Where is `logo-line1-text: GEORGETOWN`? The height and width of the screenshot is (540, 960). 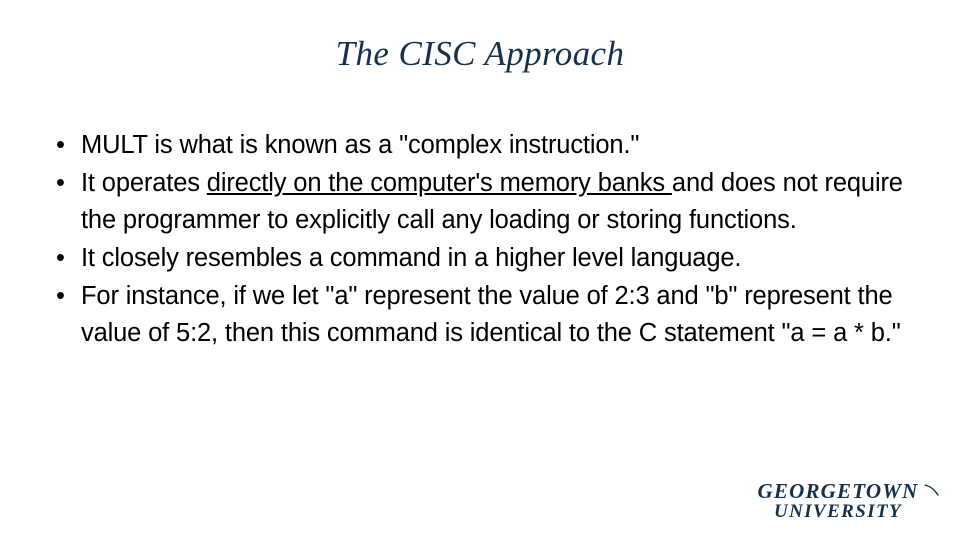 logo-line1-text: GEORGETOWN is located at coordinates (838, 491).